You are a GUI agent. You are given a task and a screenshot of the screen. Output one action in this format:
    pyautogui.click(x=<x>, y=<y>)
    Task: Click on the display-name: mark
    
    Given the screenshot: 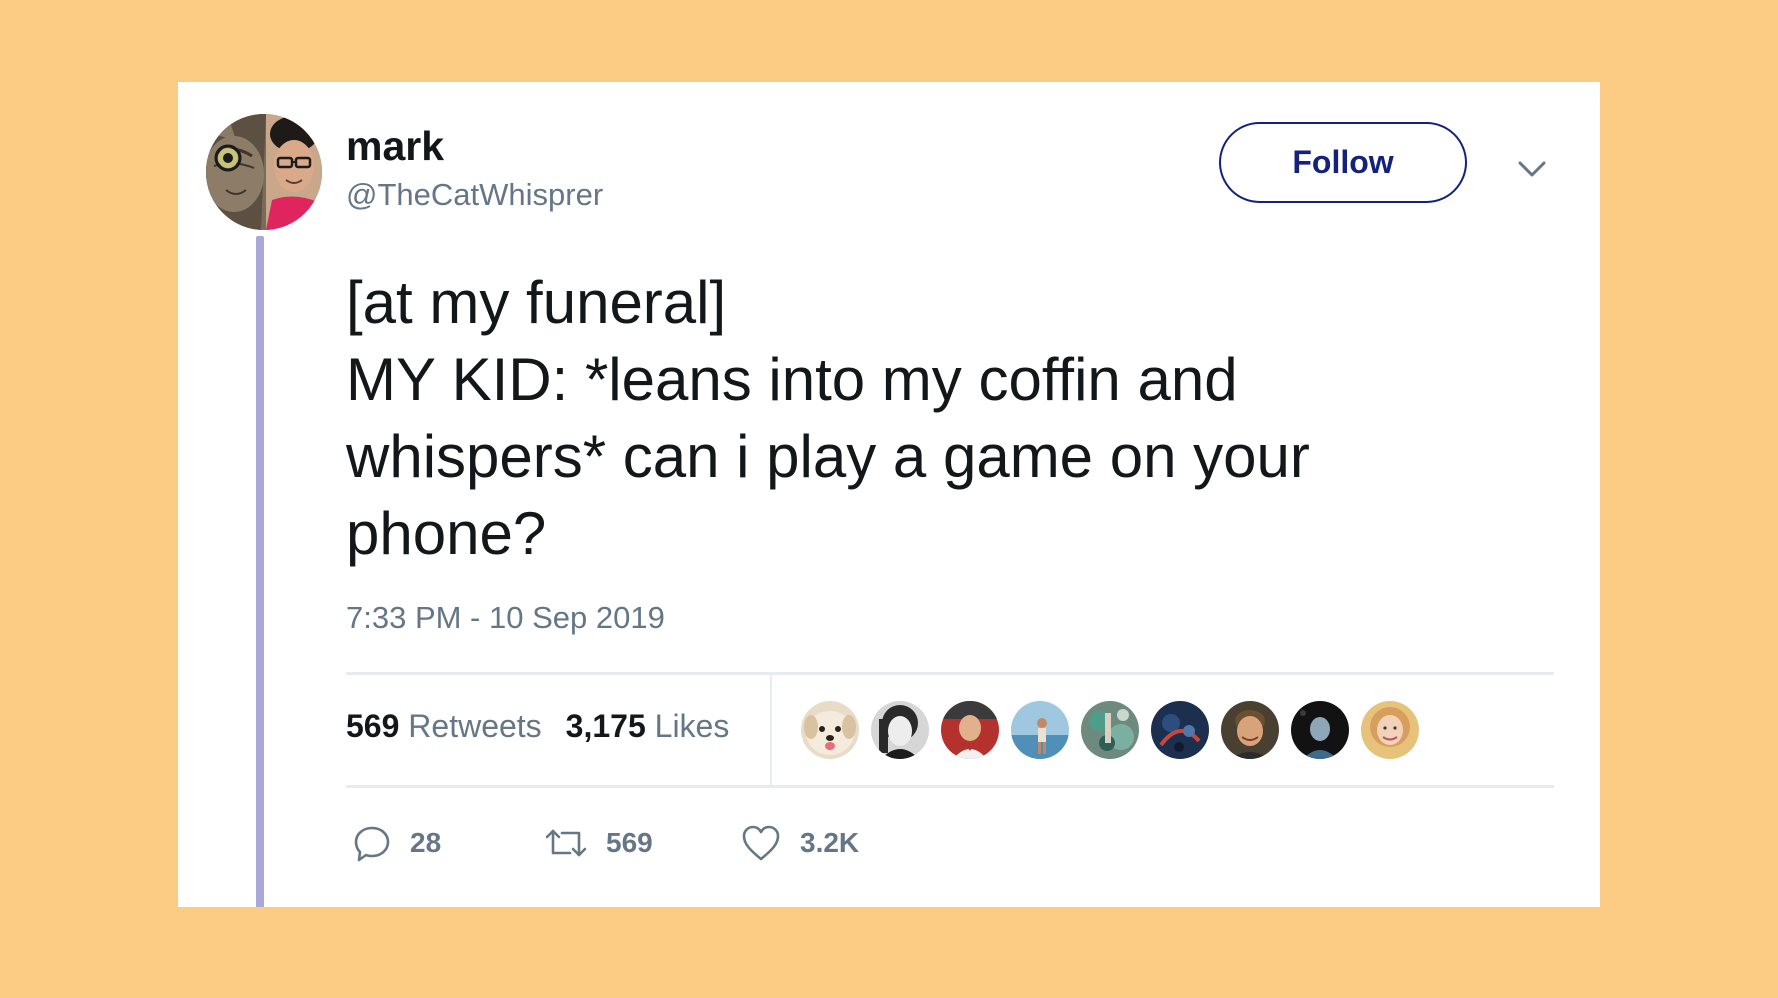 What is the action you would take?
    pyautogui.click(x=395, y=146)
    